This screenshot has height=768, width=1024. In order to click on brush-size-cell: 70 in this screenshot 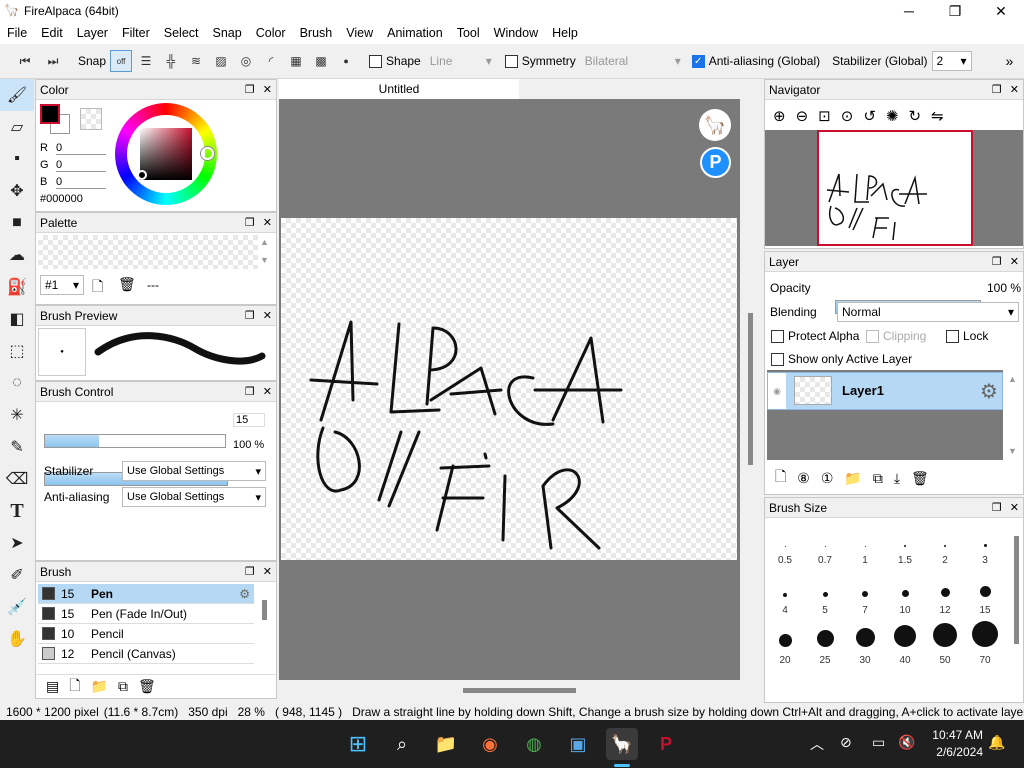, I will do `click(985, 643)`.